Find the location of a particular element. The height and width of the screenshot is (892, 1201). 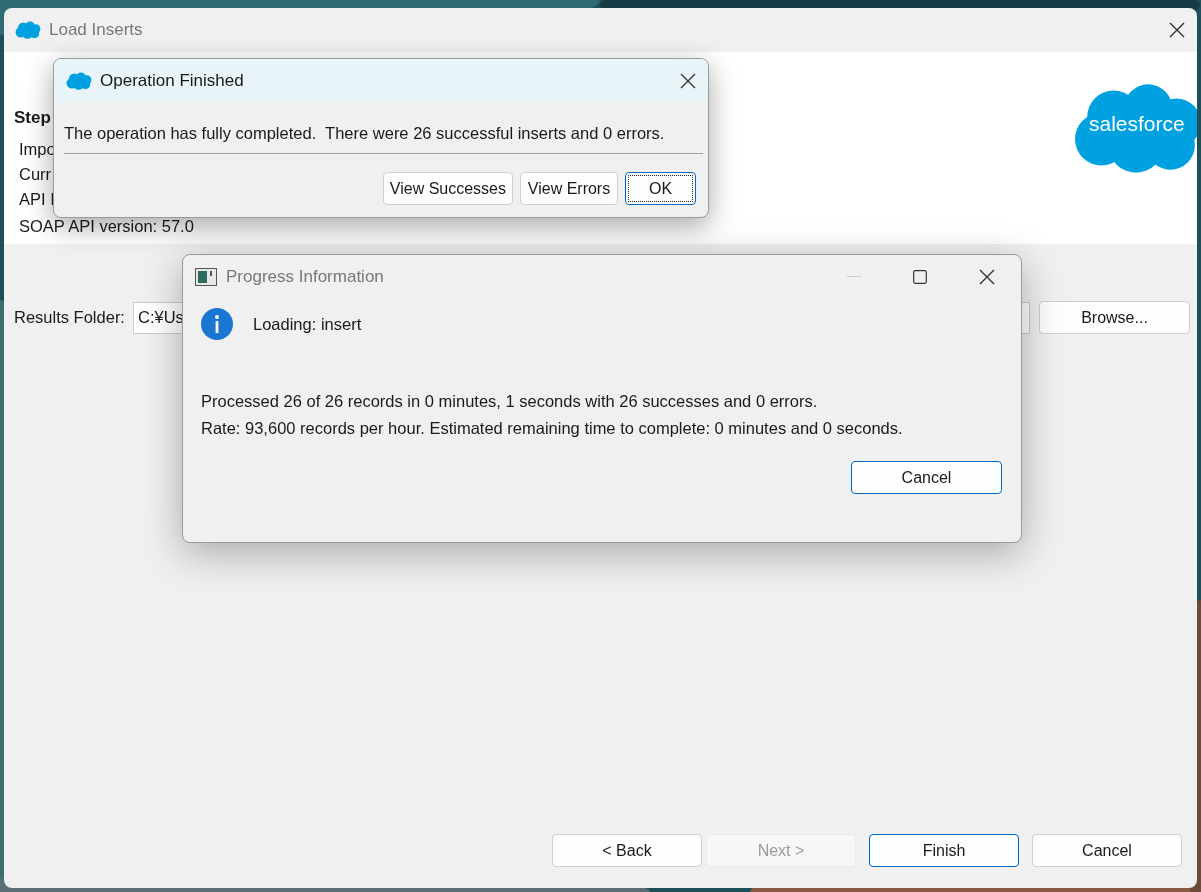

dialog-title: Progress Information is located at coordinates (305, 276).